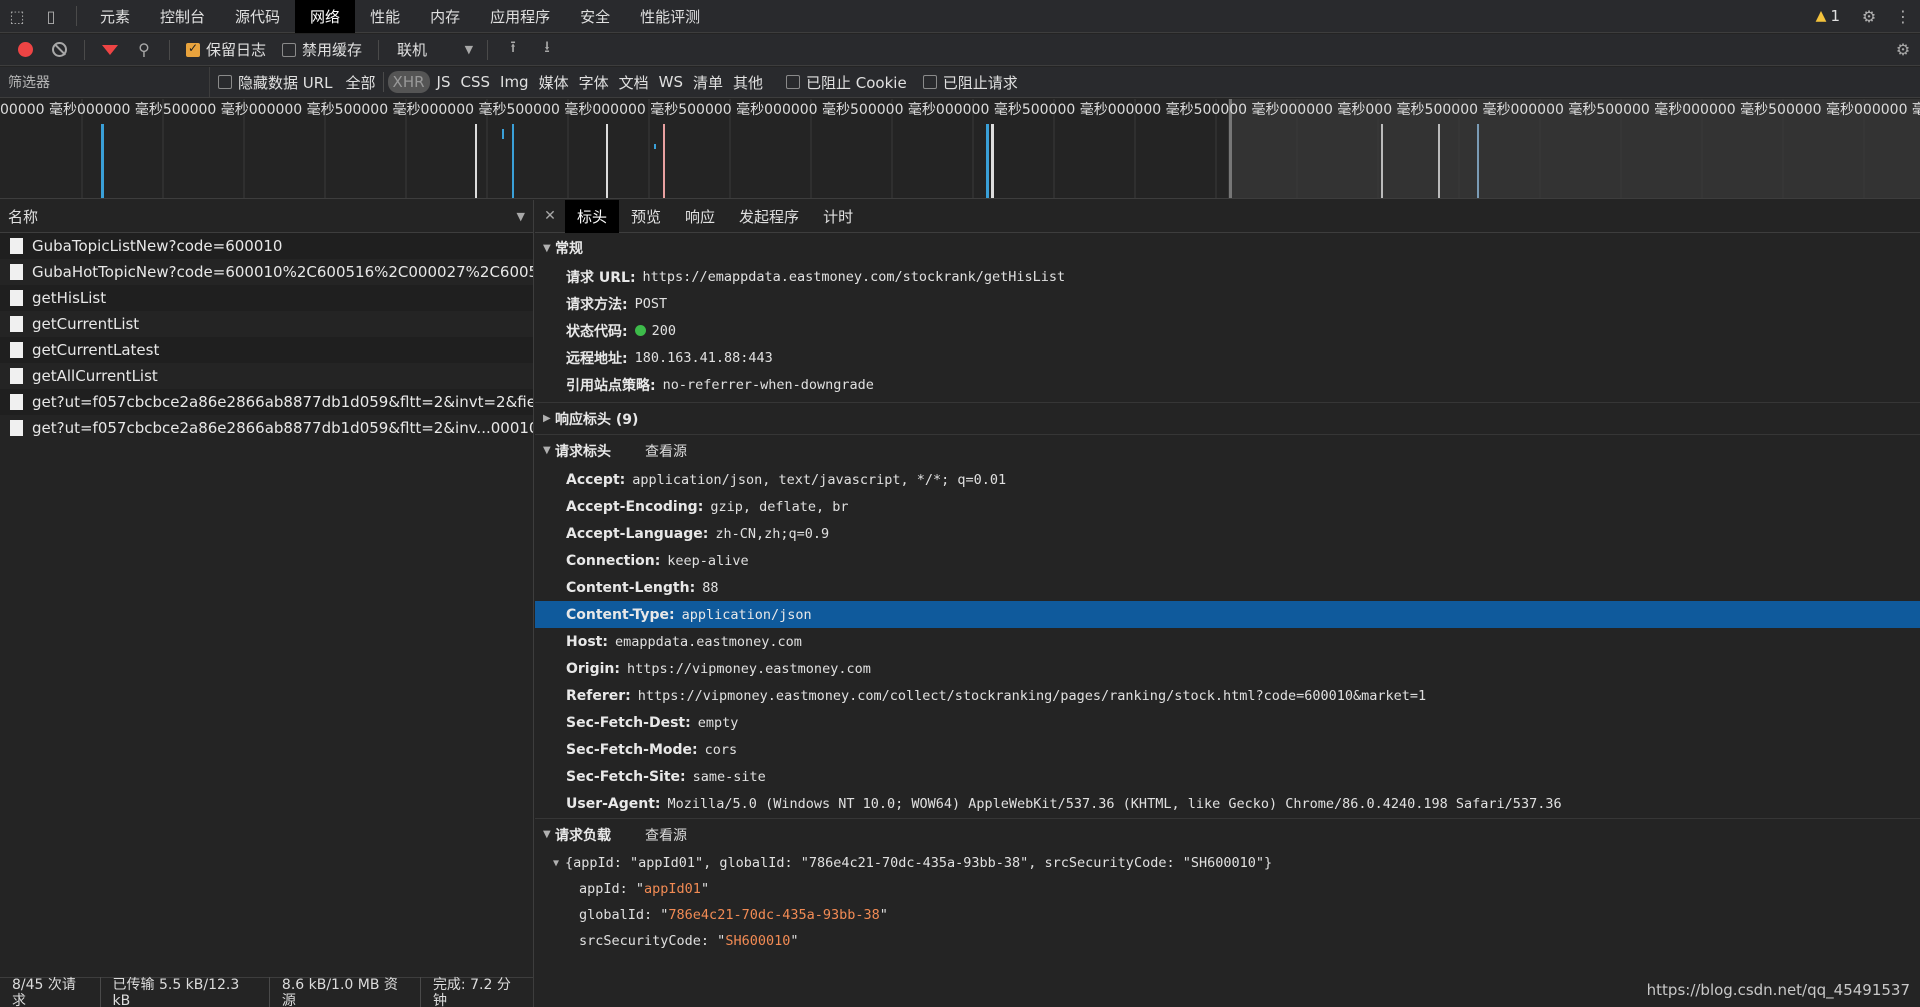 The height and width of the screenshot is (1007, 1920). I want to click on blocked-requests-checkbox: 已阻止请求, so click(970, 82).